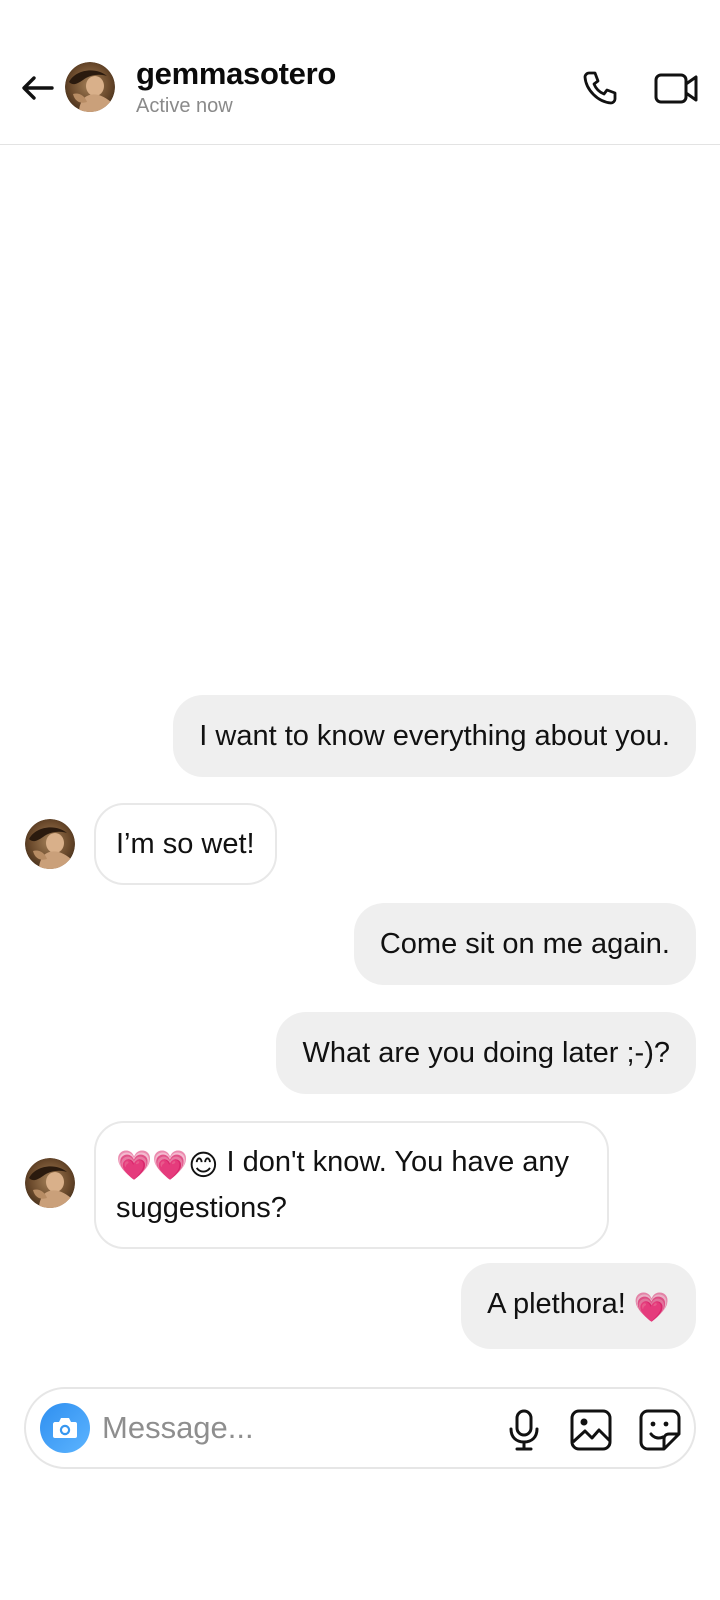  Describe the element at coordinates (434, 736) in the screenshot. I see `message-outgoing: I want to know everything about you.` at that location.